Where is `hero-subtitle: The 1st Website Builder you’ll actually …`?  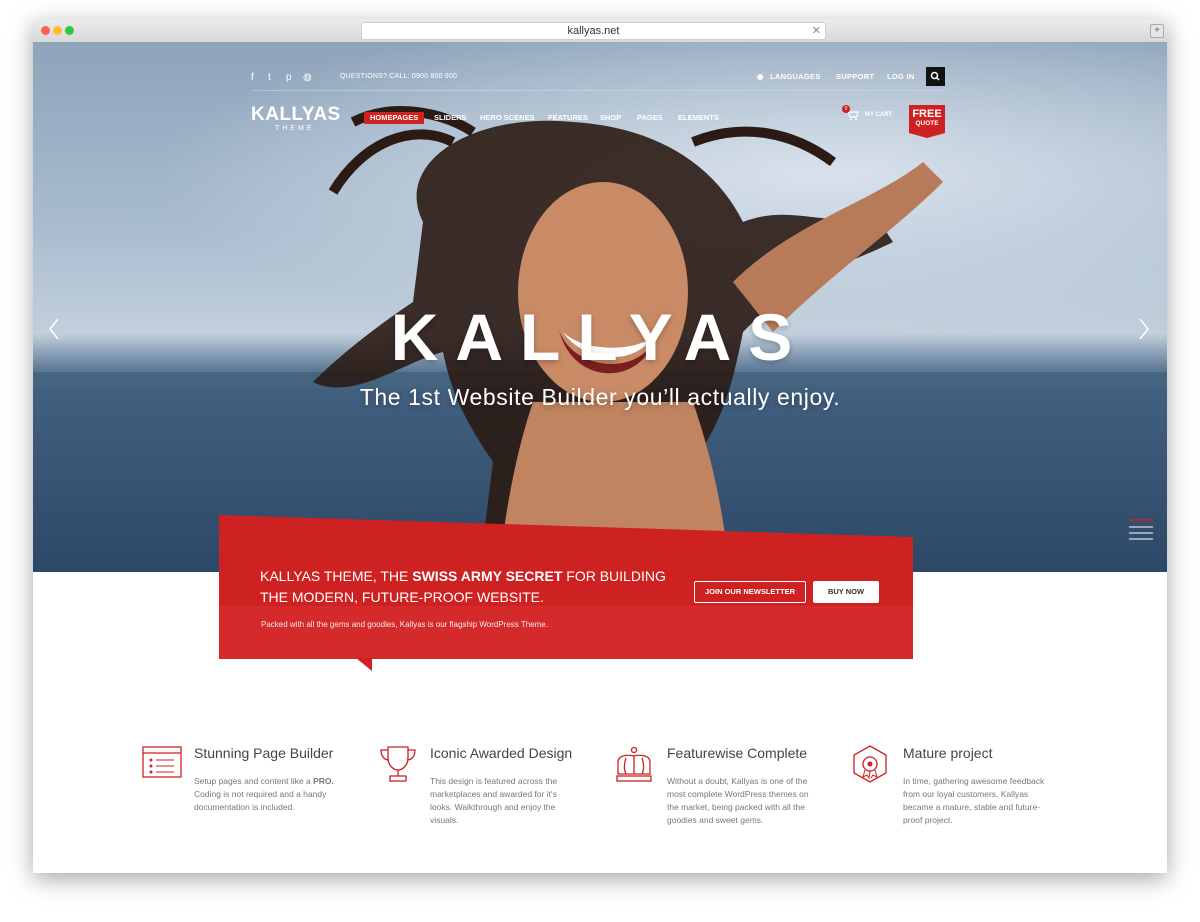 hero-subtitle: The 1st Website Builder you’ll actually … is located at coordinates (600, 397).